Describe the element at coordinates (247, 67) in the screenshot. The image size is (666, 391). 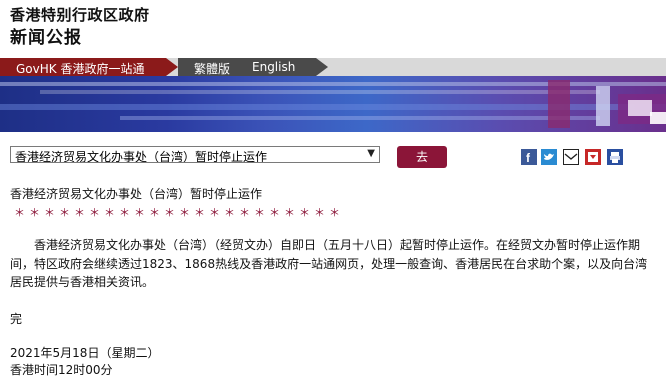
I see `language-links: 繁體版 English` at that location.